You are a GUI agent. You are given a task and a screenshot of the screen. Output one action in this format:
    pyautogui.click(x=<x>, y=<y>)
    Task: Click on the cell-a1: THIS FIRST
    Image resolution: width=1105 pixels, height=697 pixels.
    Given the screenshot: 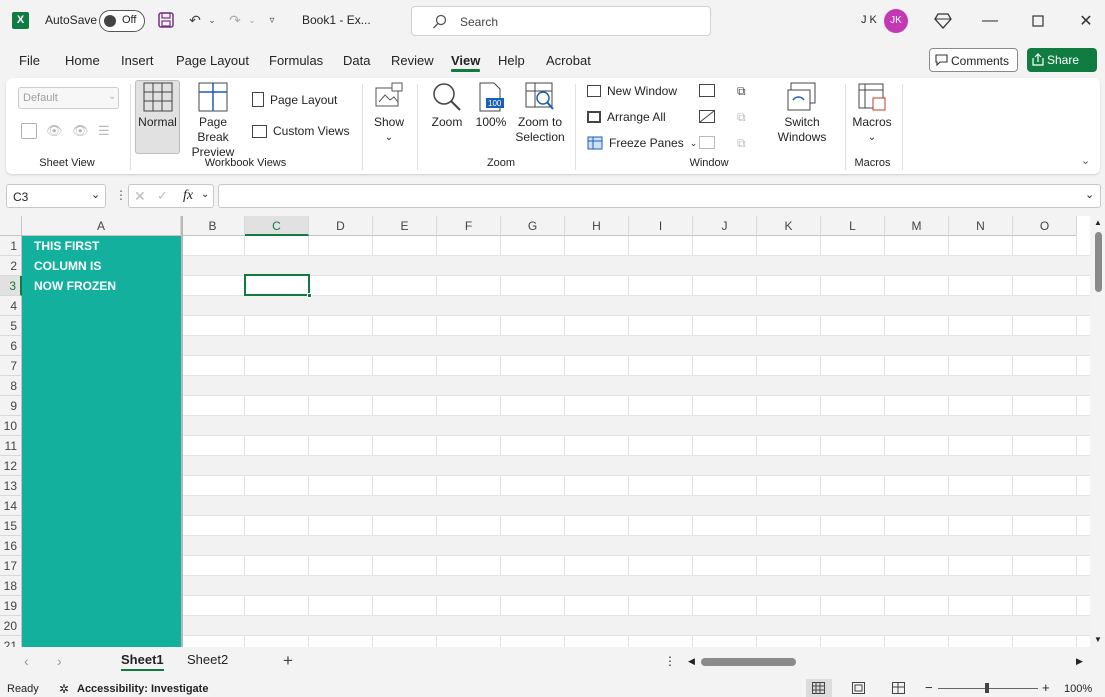 What is the action you would take?
    pyautogui.click(x=66, y=246)
    